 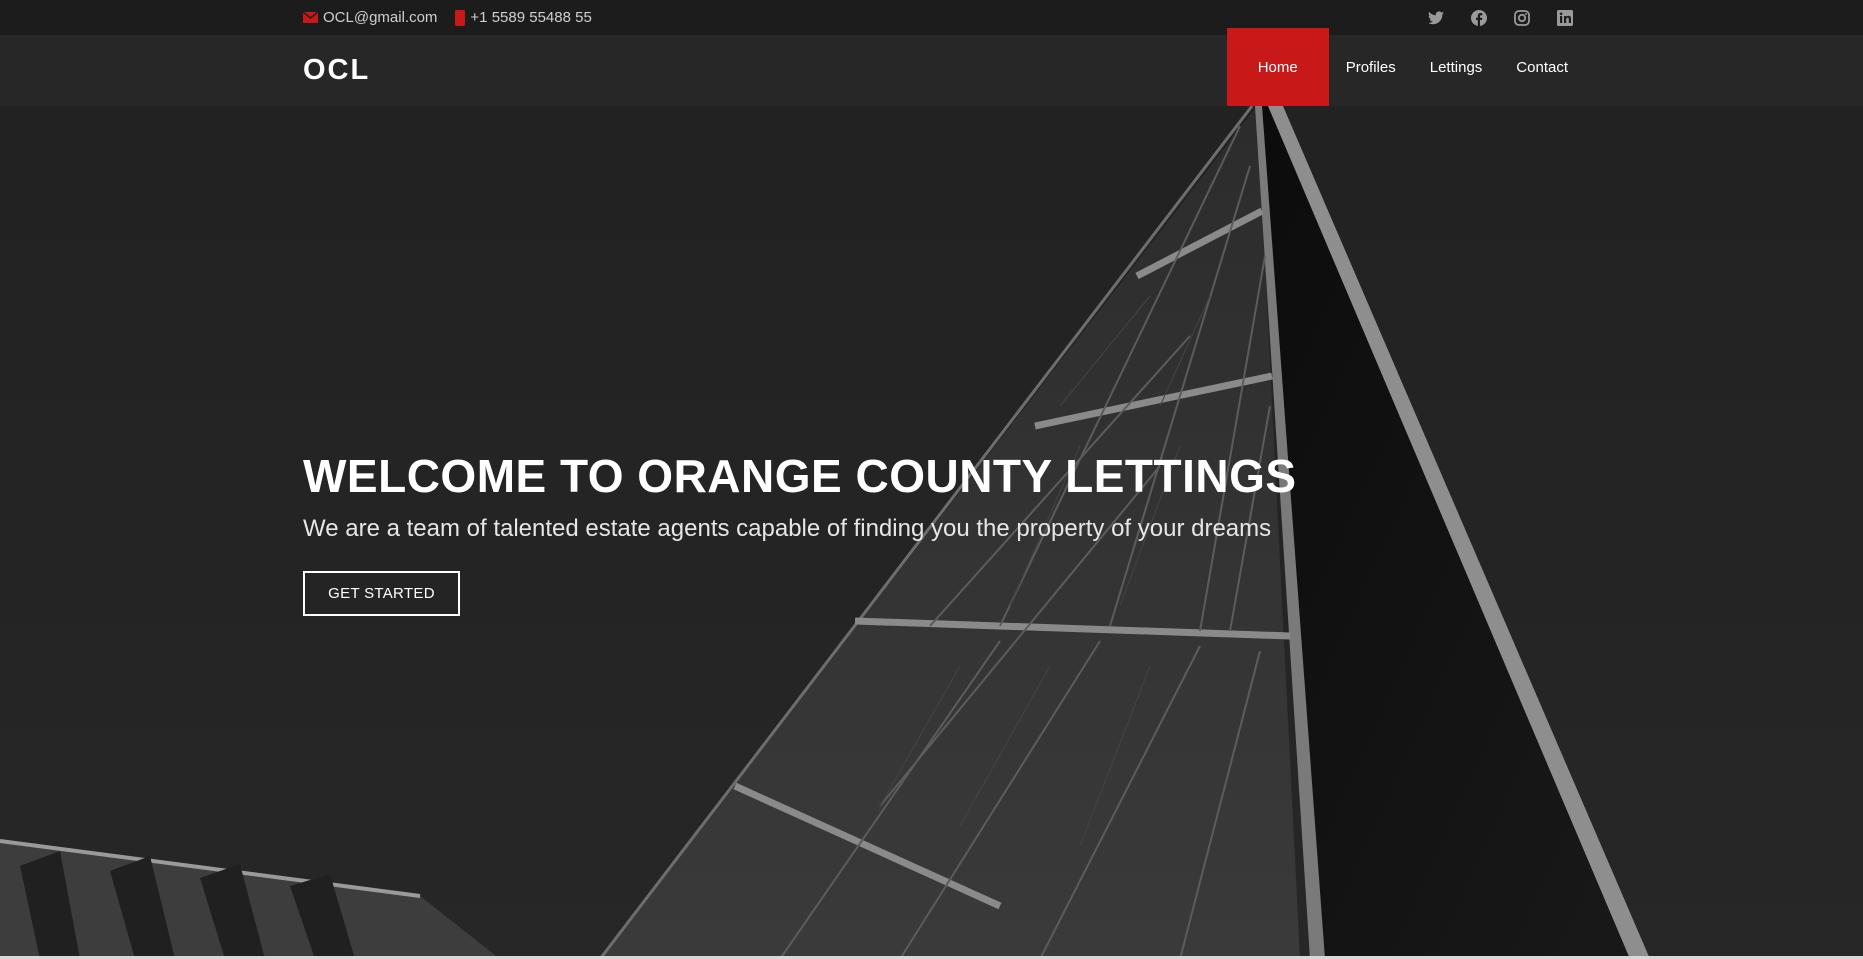 I want to click on email-text: OCL@gmail.com, so click(x=380, y=17).